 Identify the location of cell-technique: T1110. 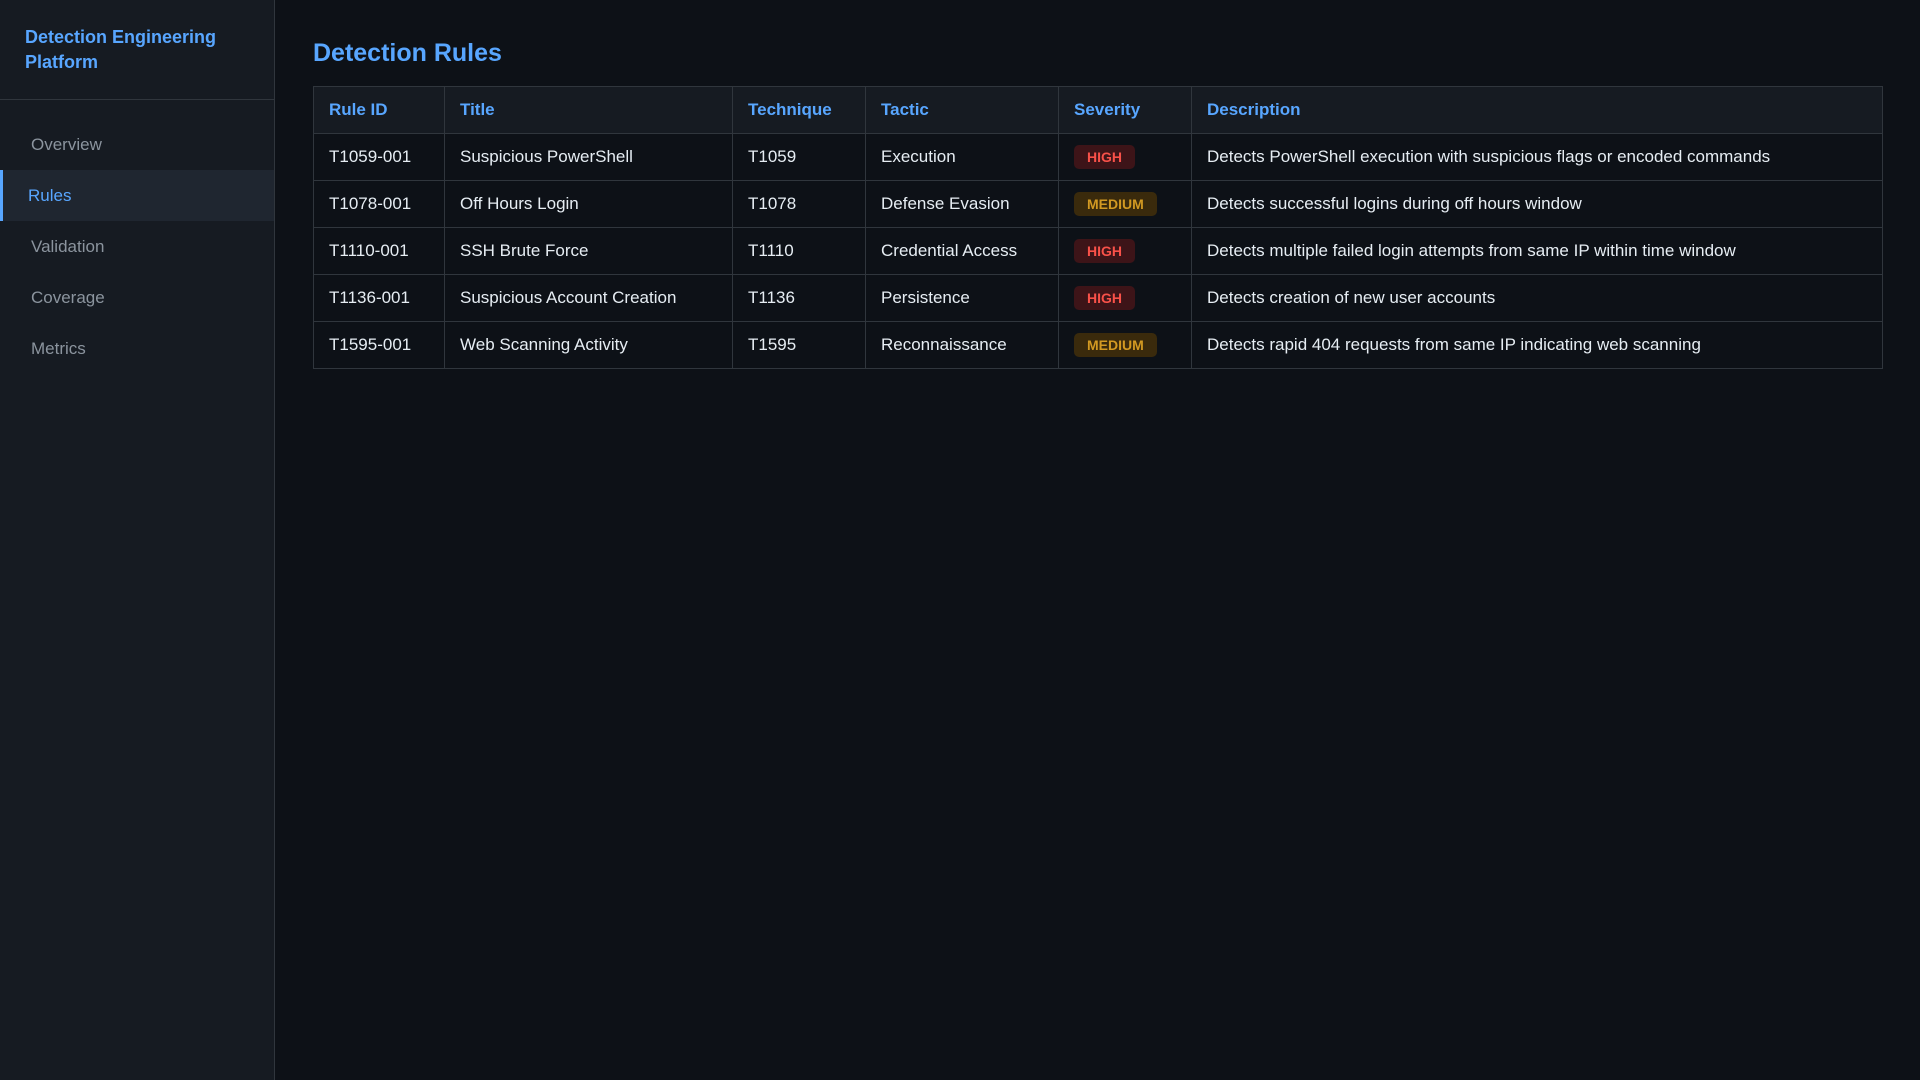
(799, 251).